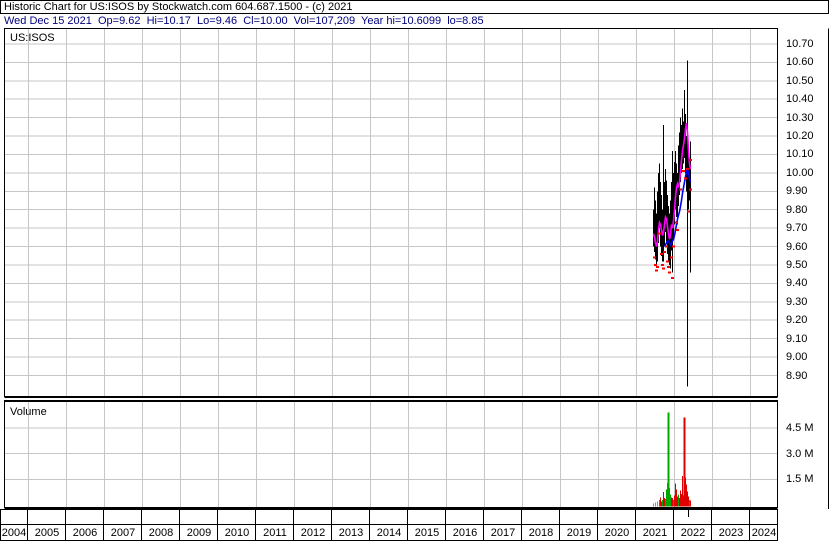 This screenshot has width=830, height=543. Describe the element at coordinates (797, 210) in the screenshot. I see `price-axis-label: 9.80` at that location.